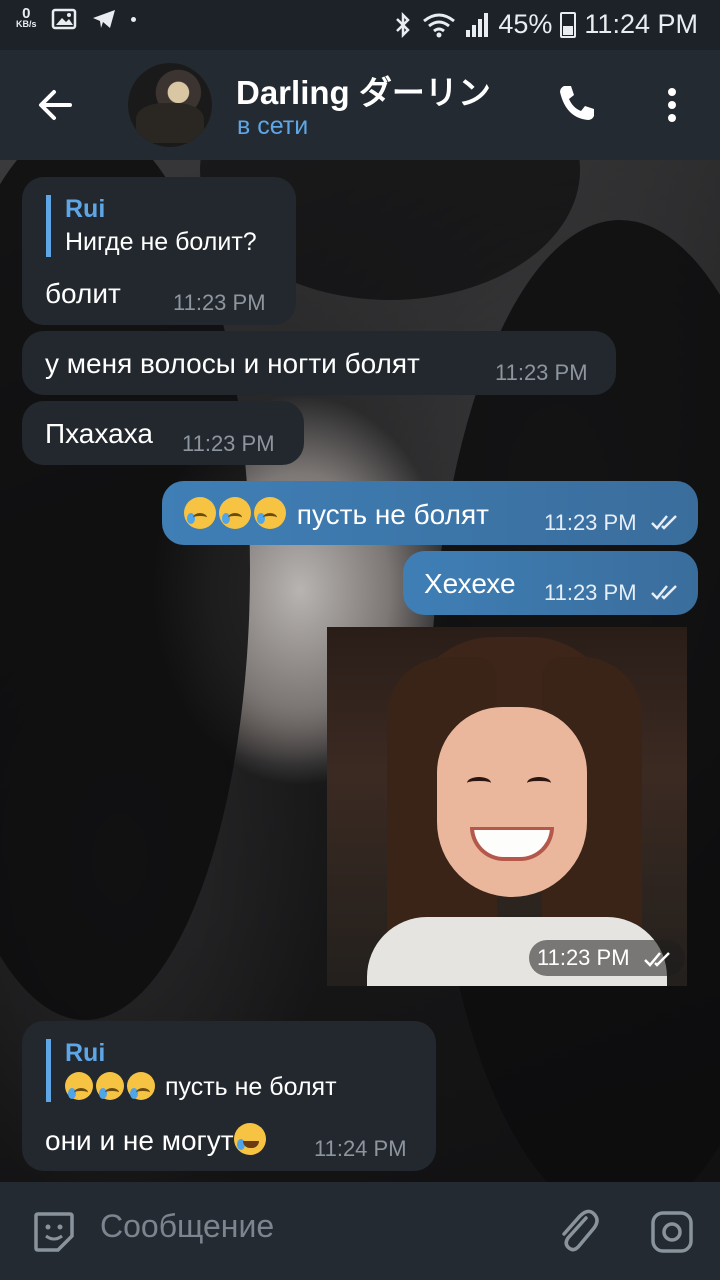  I want to click on camera-icon, so click(672, 1232).